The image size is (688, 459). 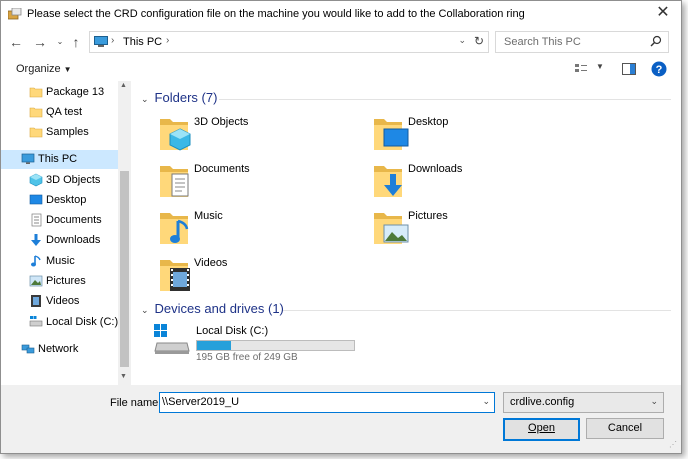 What do you see at coordinates (289, 42) in the screenshot?
I see `address-bar: › This PC › ⌄ ↻` at bounding box center [289, 42].